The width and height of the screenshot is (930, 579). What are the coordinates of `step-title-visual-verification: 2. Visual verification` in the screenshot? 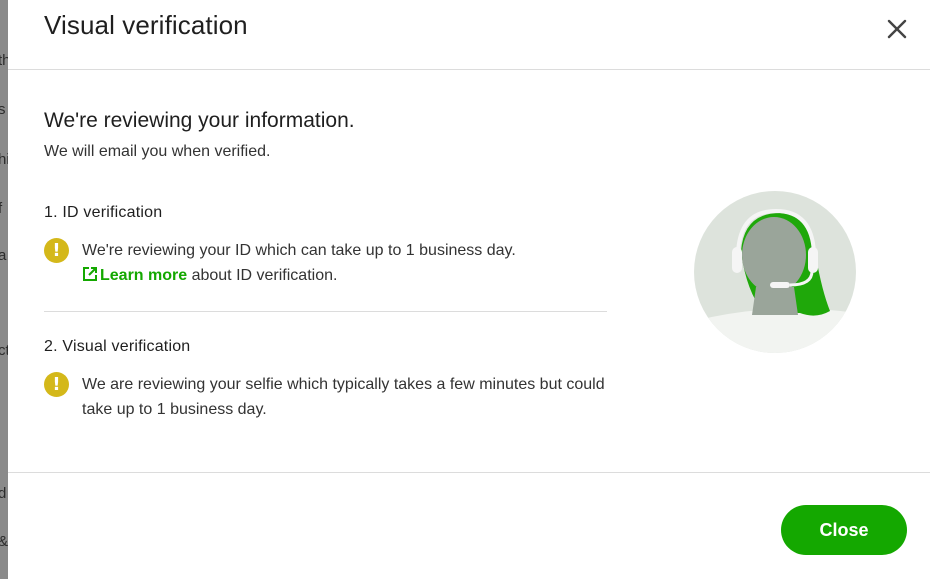 It's located at (117, 346).